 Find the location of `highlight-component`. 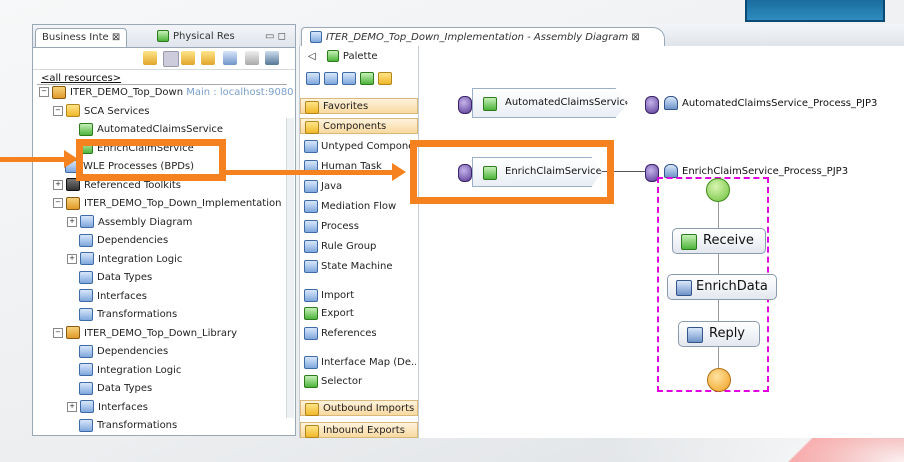

highlight-component is located at coordinates (512, 172).